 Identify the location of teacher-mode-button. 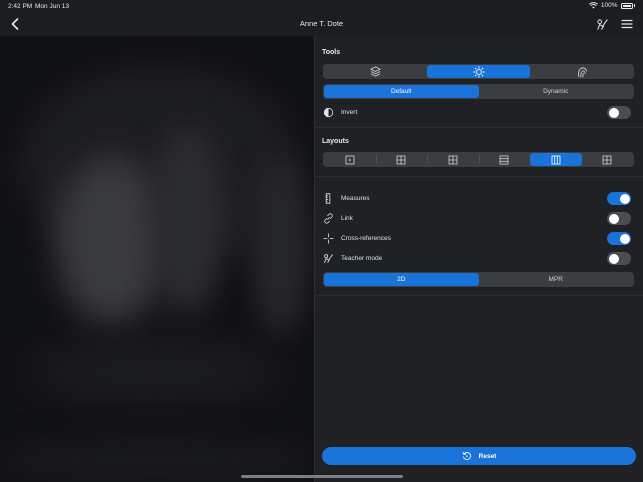
(602, 24).